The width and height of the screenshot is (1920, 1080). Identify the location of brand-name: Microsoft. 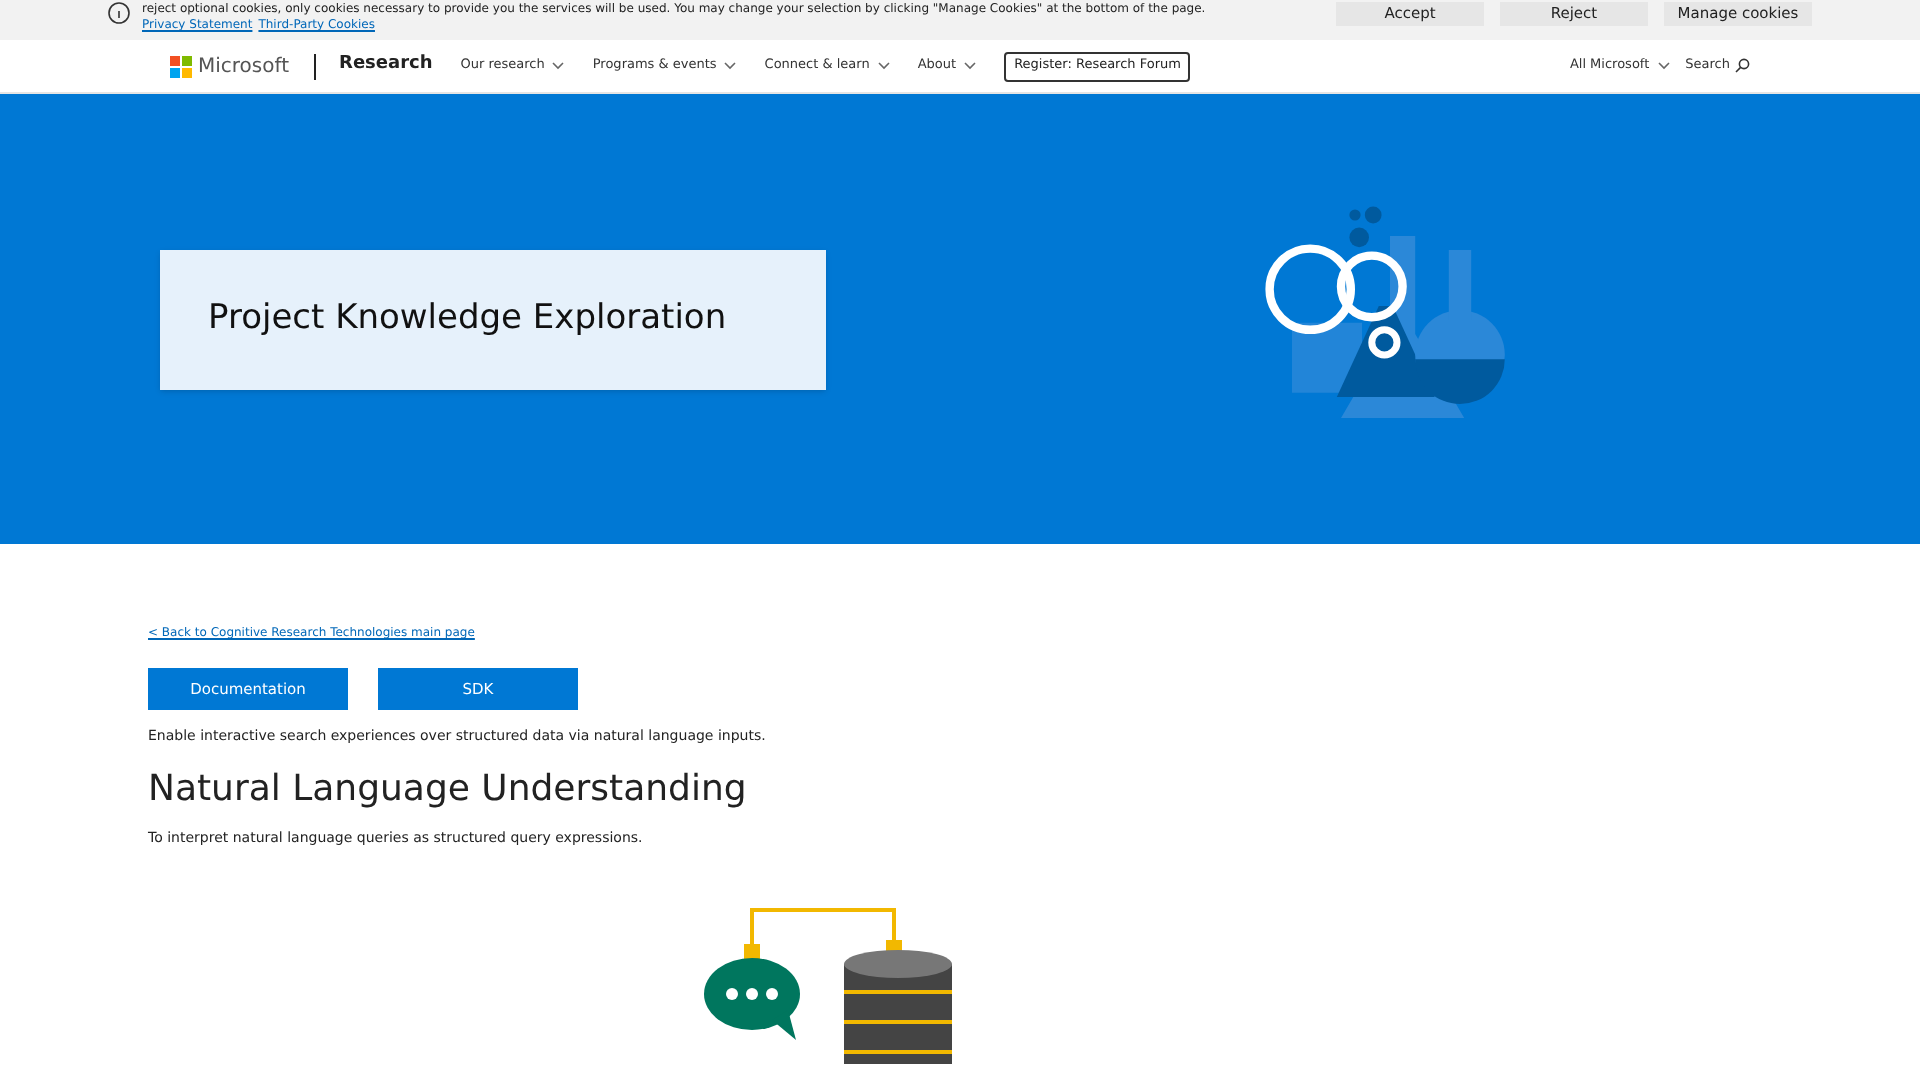
(244, 67).